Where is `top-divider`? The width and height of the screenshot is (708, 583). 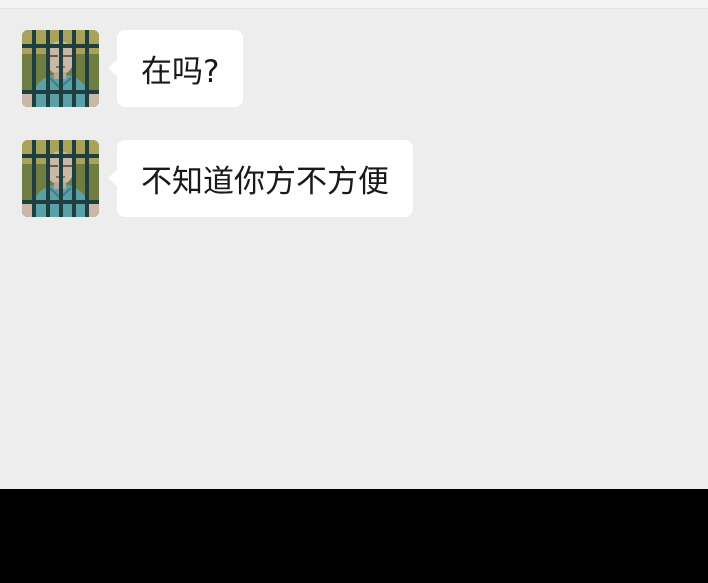
top-divider is located at coordinates (354, 4).